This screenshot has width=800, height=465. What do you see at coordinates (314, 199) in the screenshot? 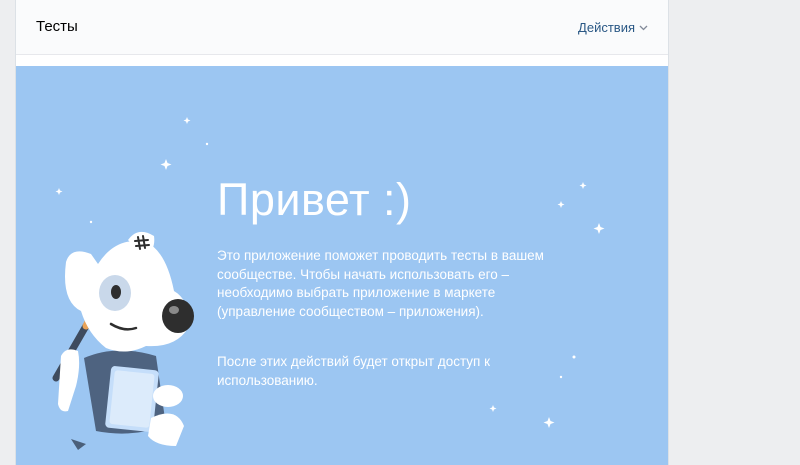
I see `greeting-heading: Привет :)` at bounding box center [314, 199].